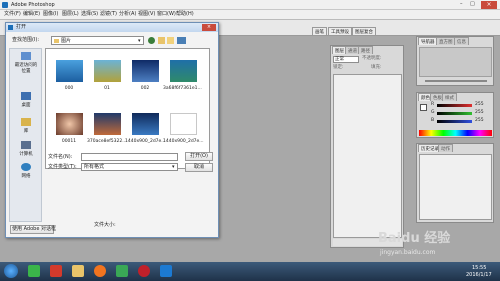  What do you see at coordinates (145, 88) in the screenshot?
I see `file-name: 002` at bounding box center [145, 88].